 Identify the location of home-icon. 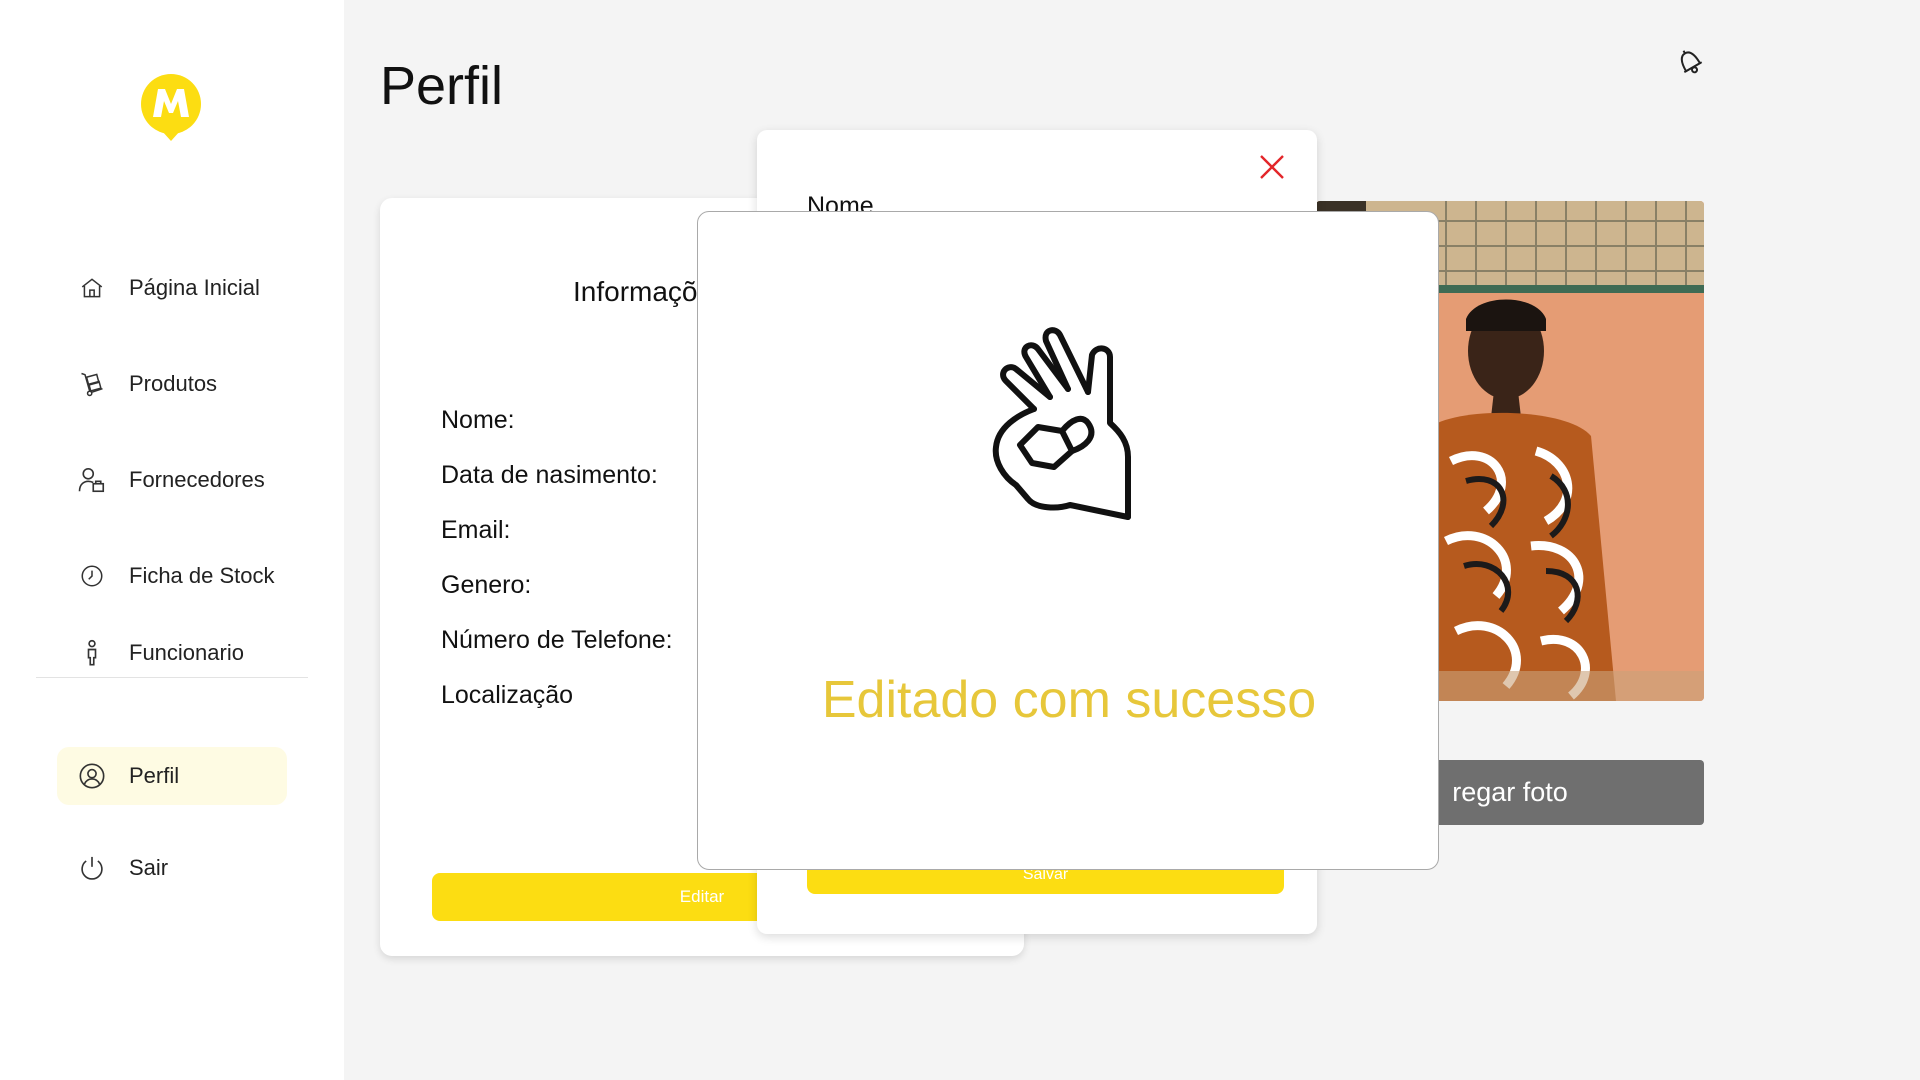
(92, 288).